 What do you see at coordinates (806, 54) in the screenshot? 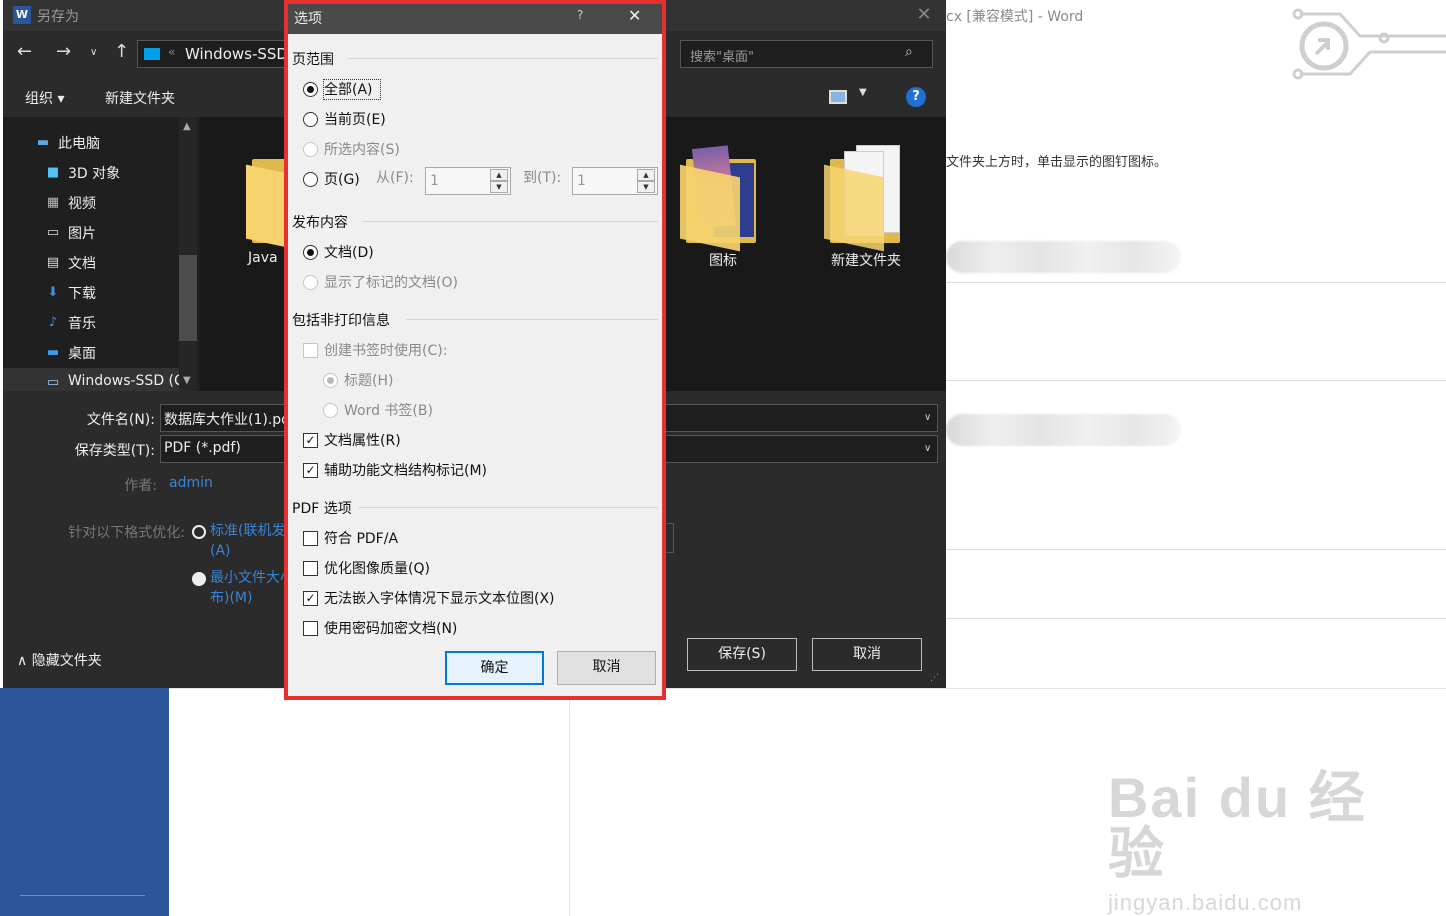
I see `search-input: 搜索"桌面" ⌕` at bounding box center [806, 54].